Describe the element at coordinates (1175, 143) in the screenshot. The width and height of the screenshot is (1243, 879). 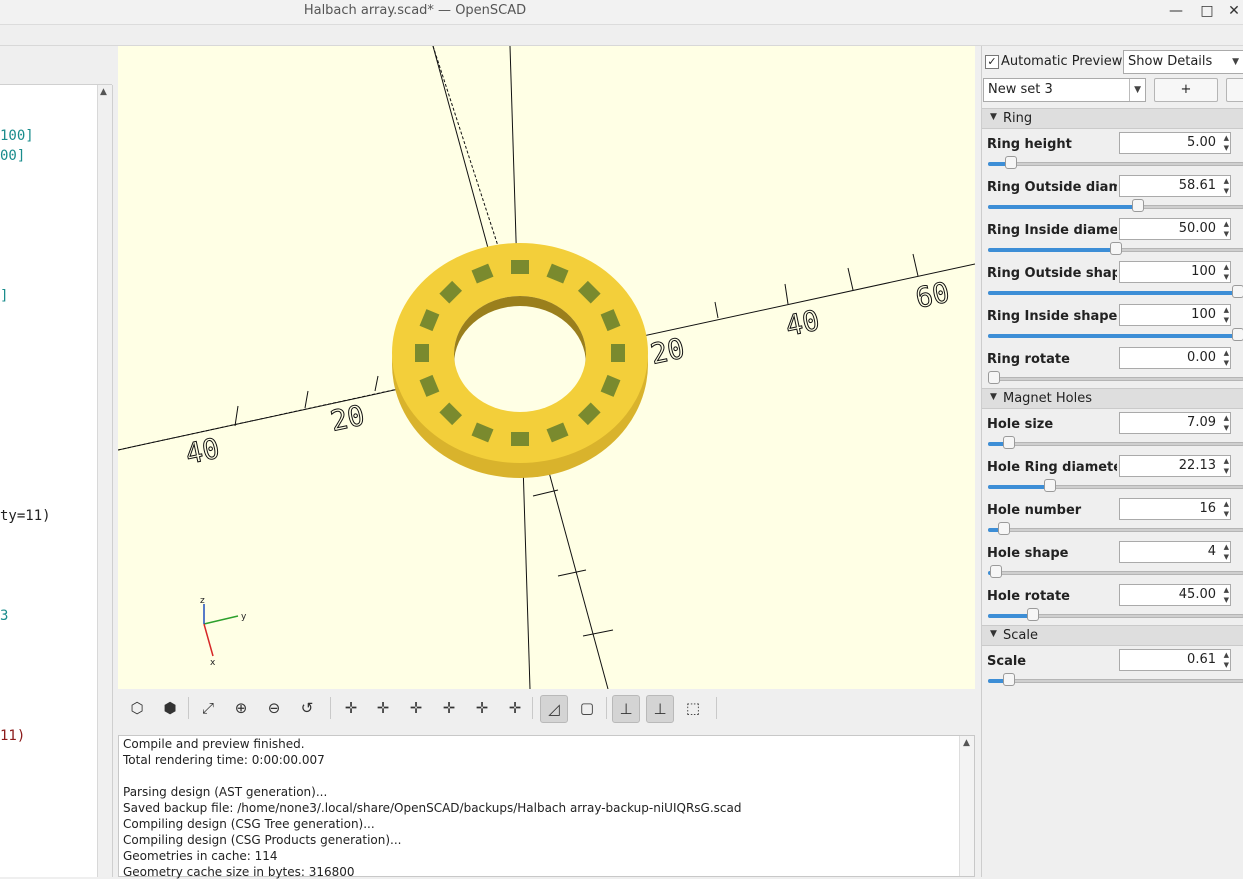
I see `param-spinbox: 5.00 ▲ ▼` at that location.